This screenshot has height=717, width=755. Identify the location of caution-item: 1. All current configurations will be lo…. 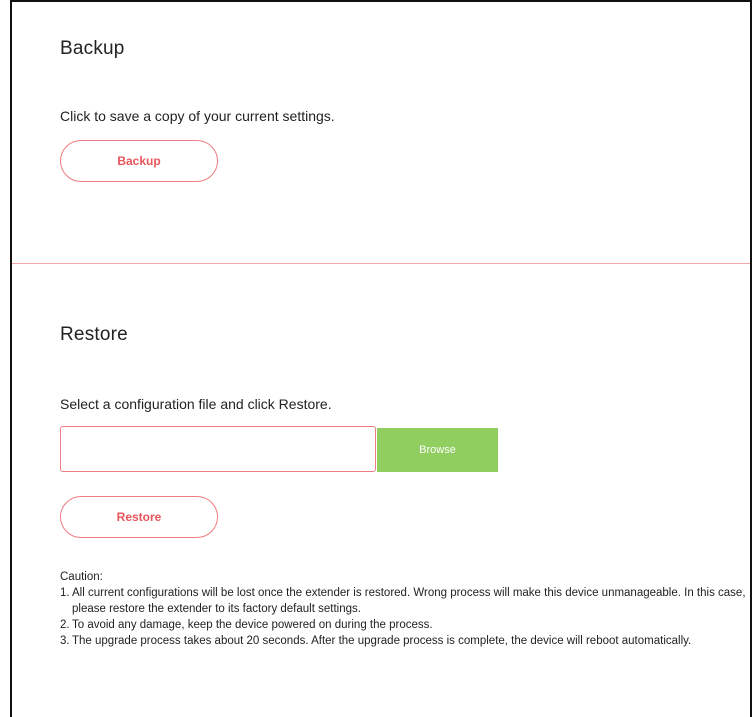
(405, 601).